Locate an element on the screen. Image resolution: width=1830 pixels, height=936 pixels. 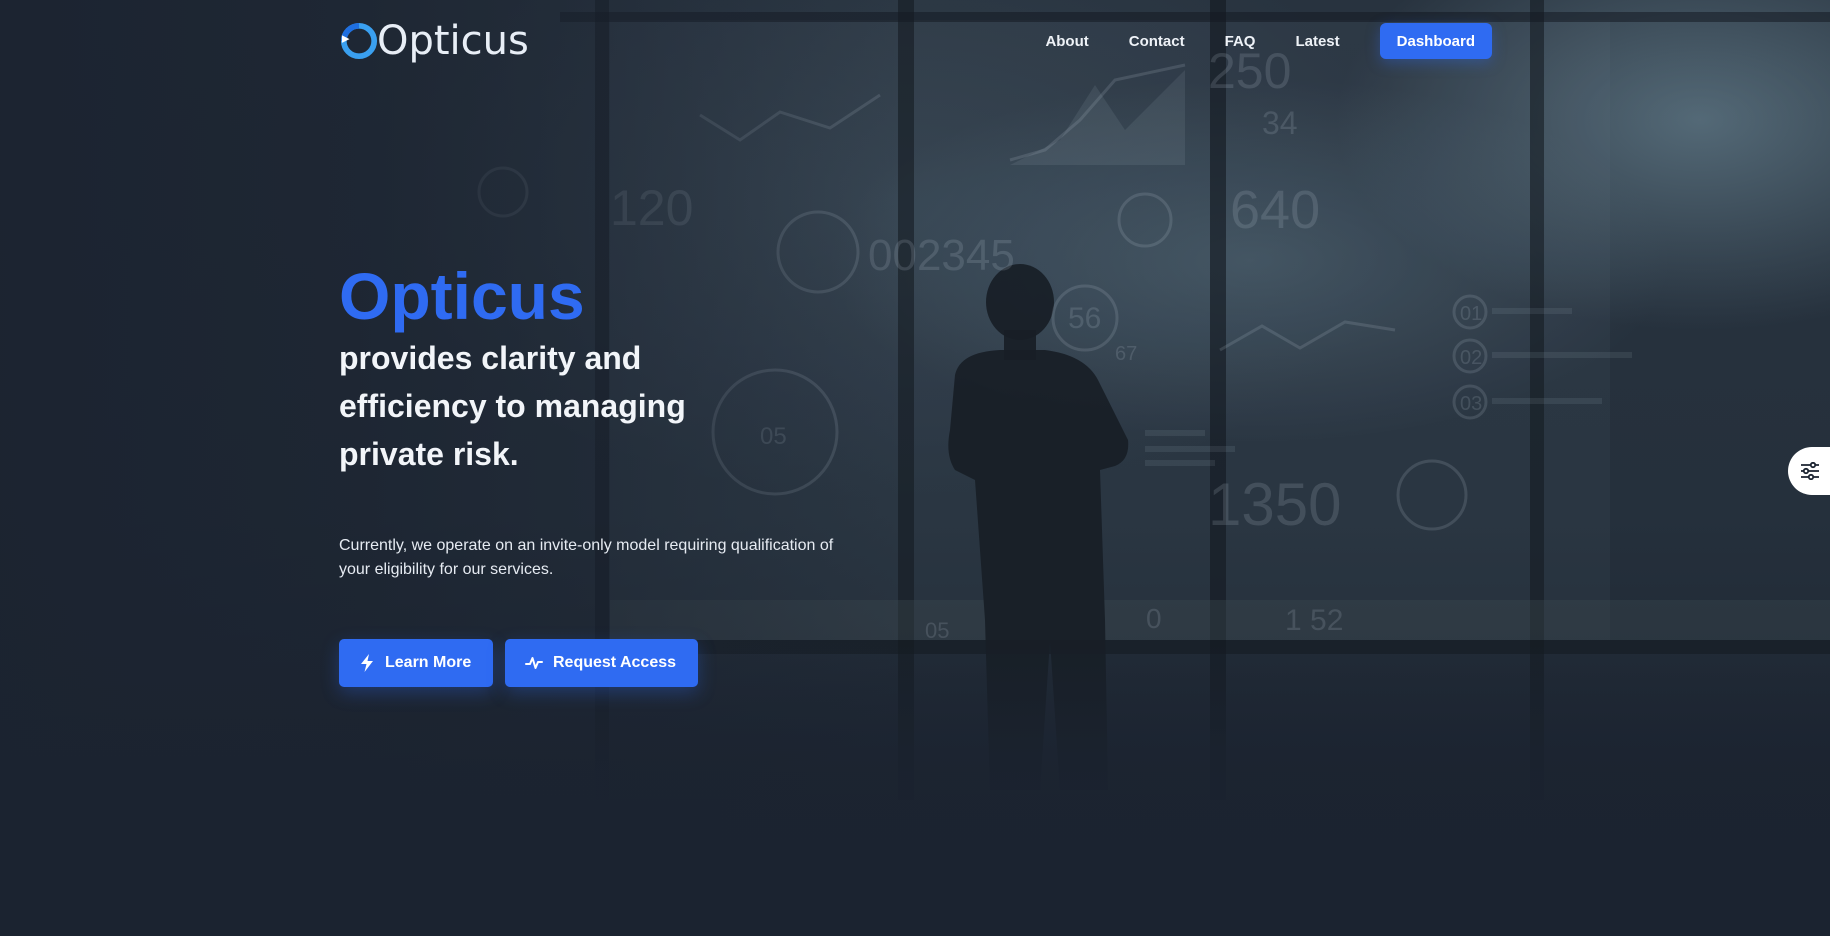
svg-text: 02 is located at coordinates (1471, 358).